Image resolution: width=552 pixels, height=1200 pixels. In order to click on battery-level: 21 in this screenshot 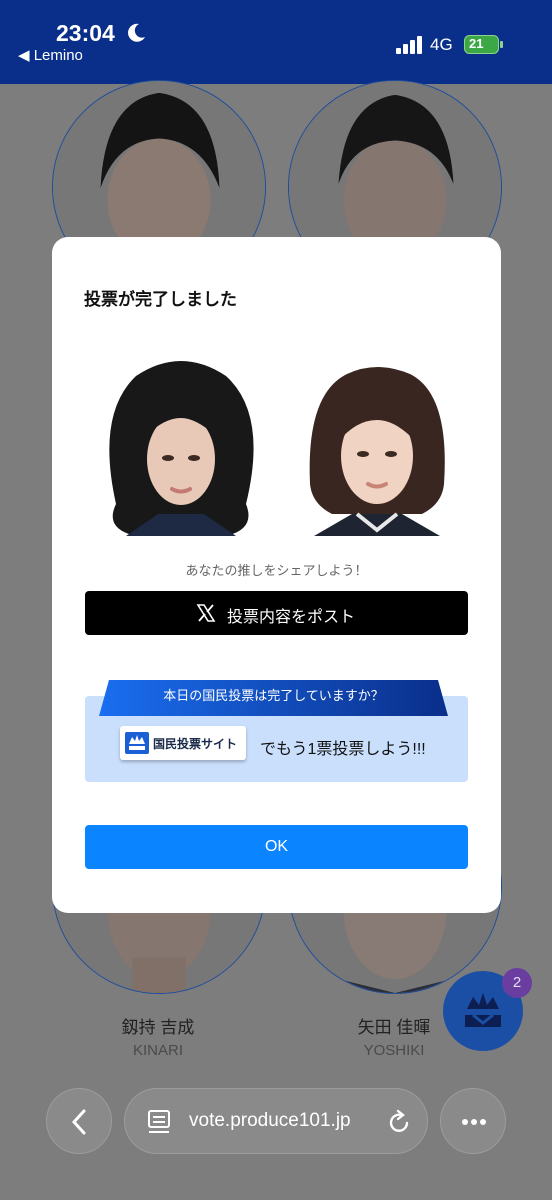, I will do `click(476, 43)`.